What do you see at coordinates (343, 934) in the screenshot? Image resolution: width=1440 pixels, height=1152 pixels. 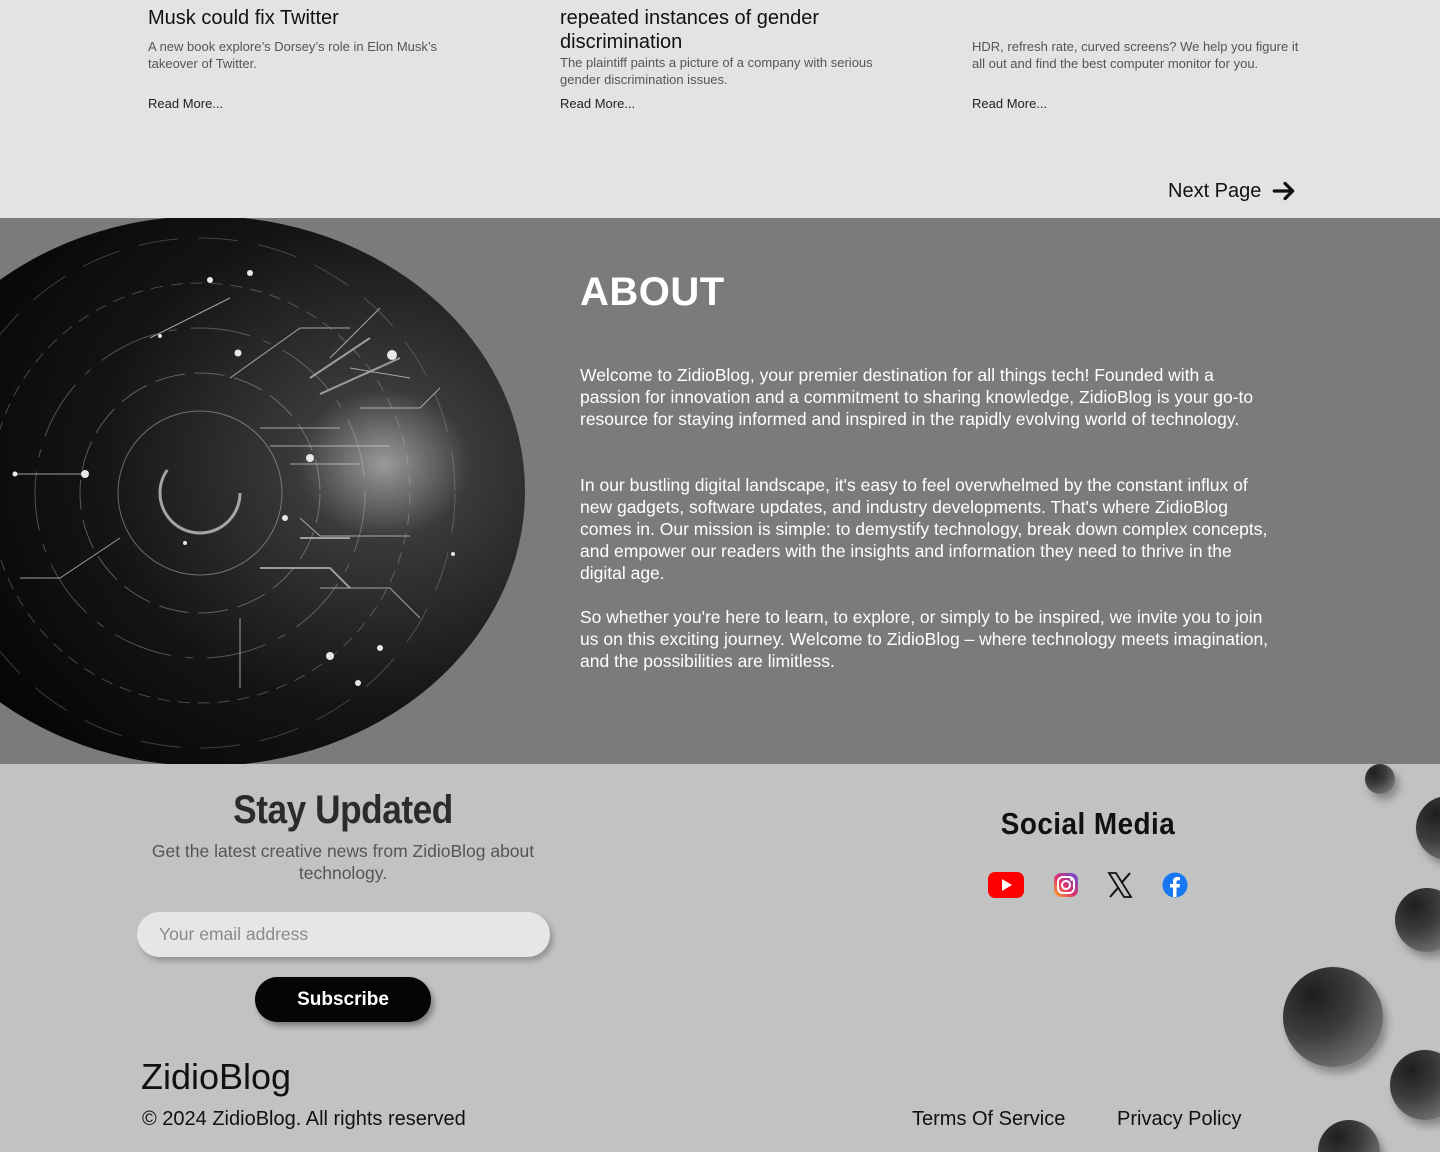 I see `email-input` at bounding box center [343, 934].